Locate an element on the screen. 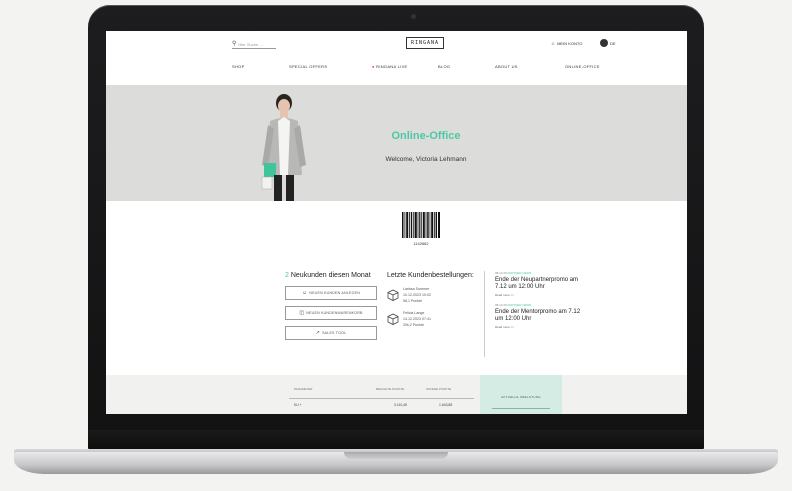 This screenshot has height=491, width=792. top-bar: ⚲ Hier Suche ... RINGANA ☺ MEIN KONTO DE is located at coordinates (396, 45).